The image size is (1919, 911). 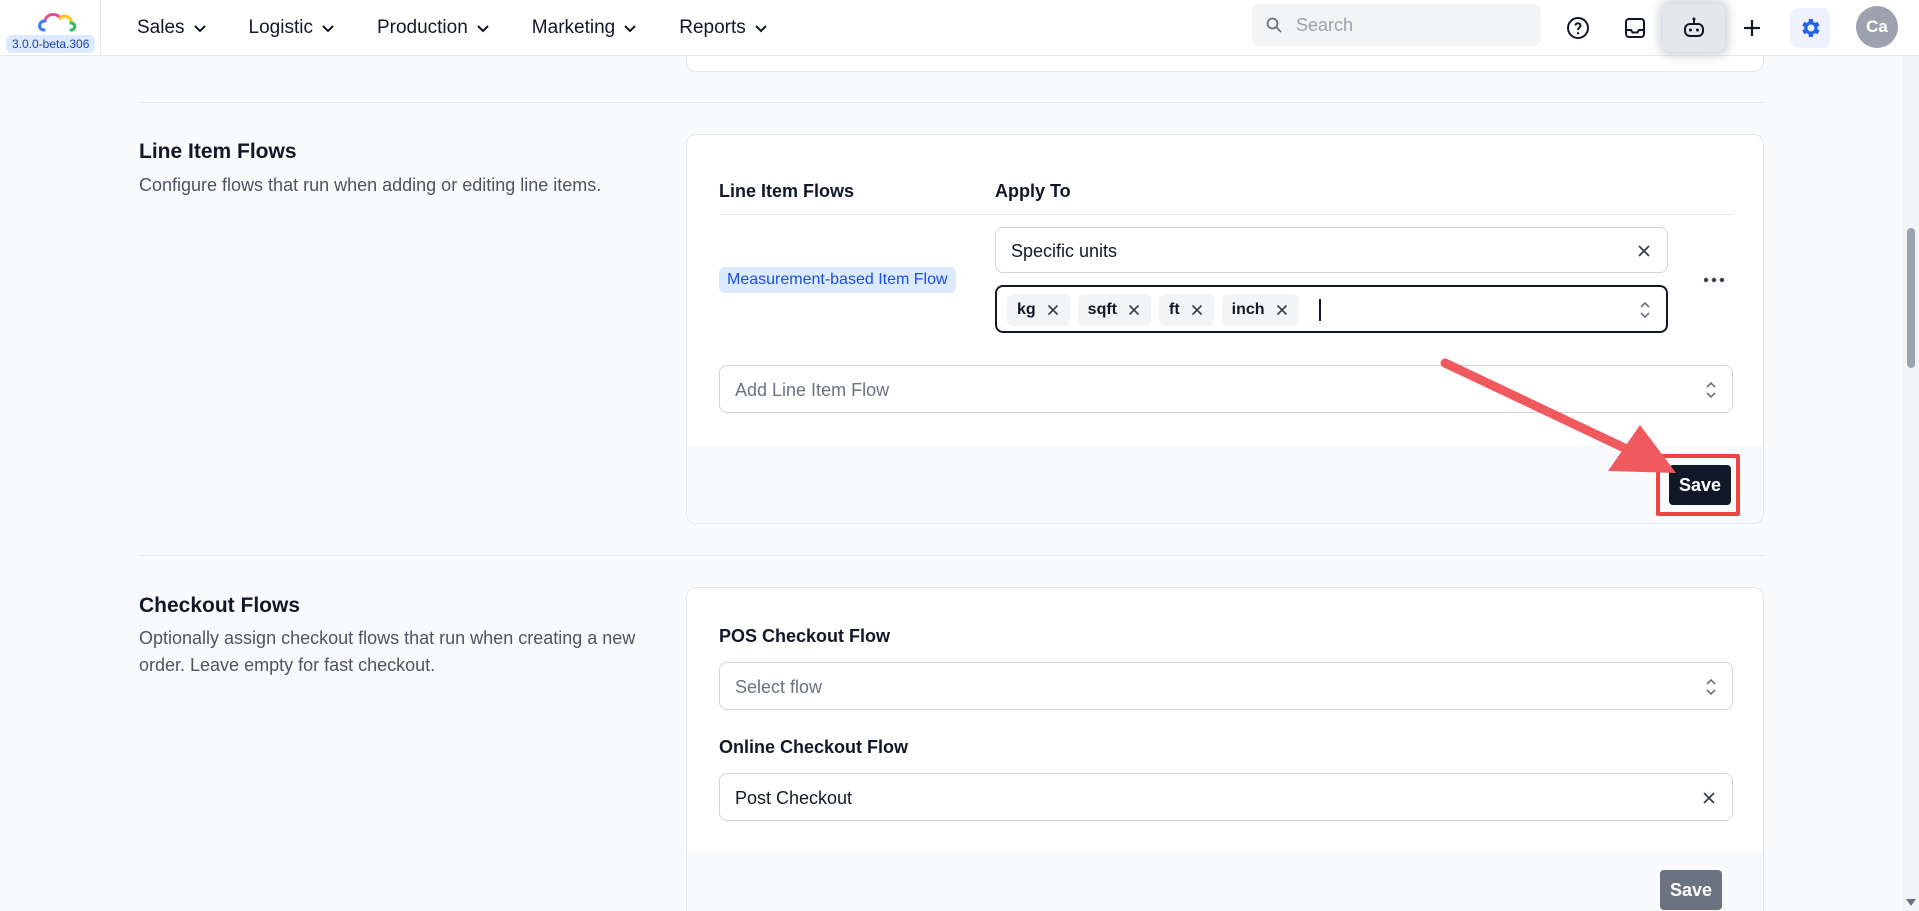 What do you see at coordinates (1225, 881) in the screenshot?
I see `checkout-flows-footer: Save` at bounding box center [1225, 881].